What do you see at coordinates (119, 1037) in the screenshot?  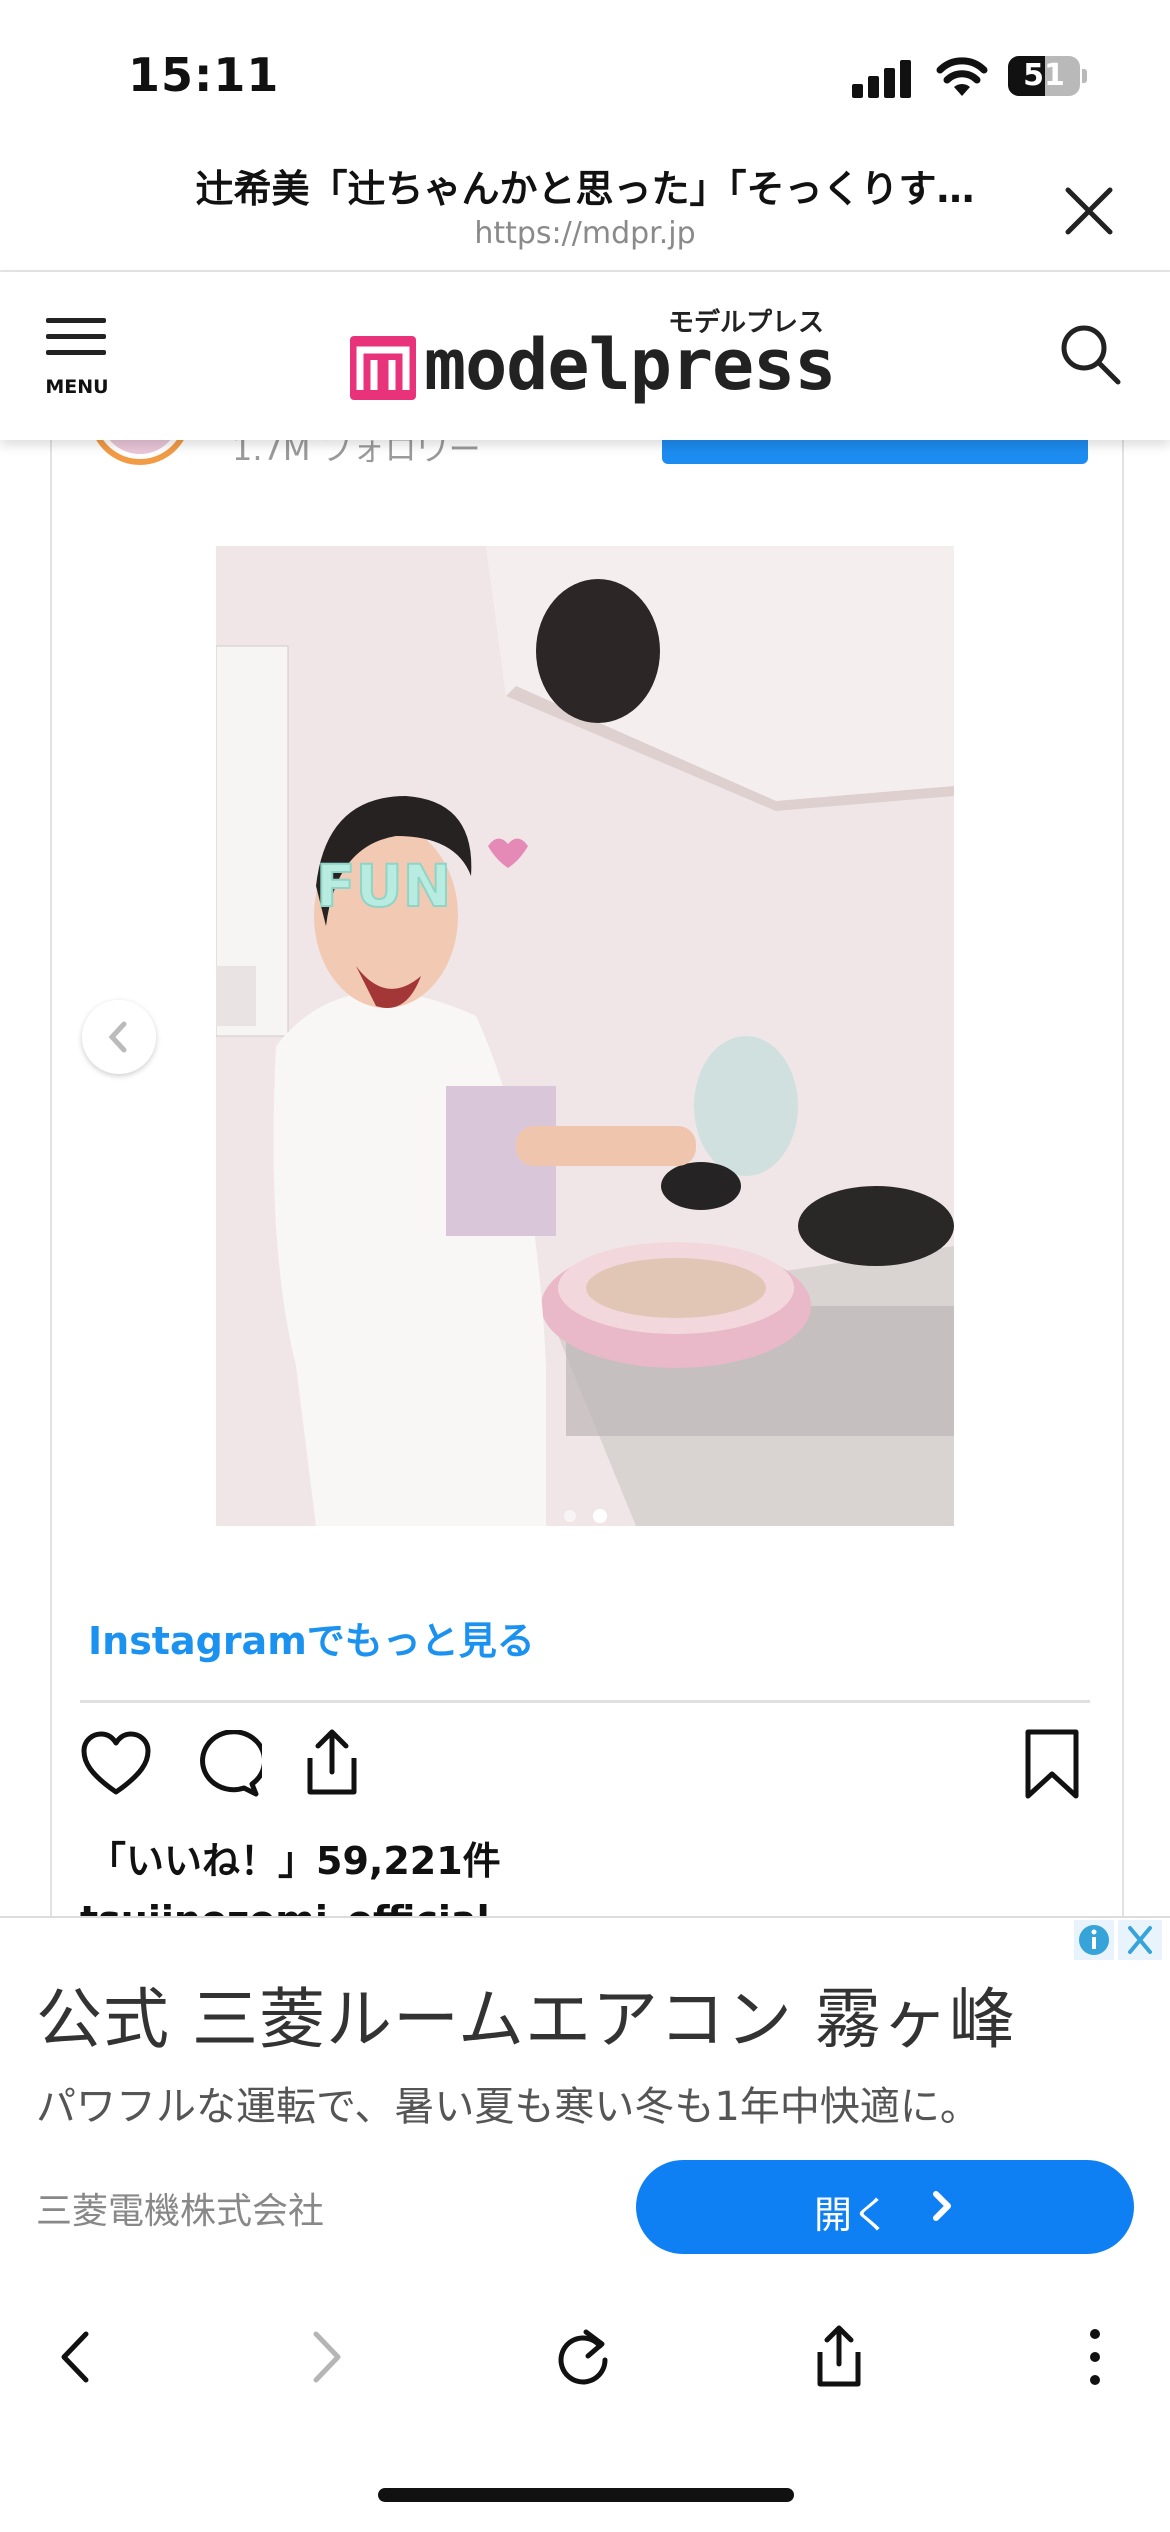 I see `carousel-prev-button` at bounding box center [119, 1037].